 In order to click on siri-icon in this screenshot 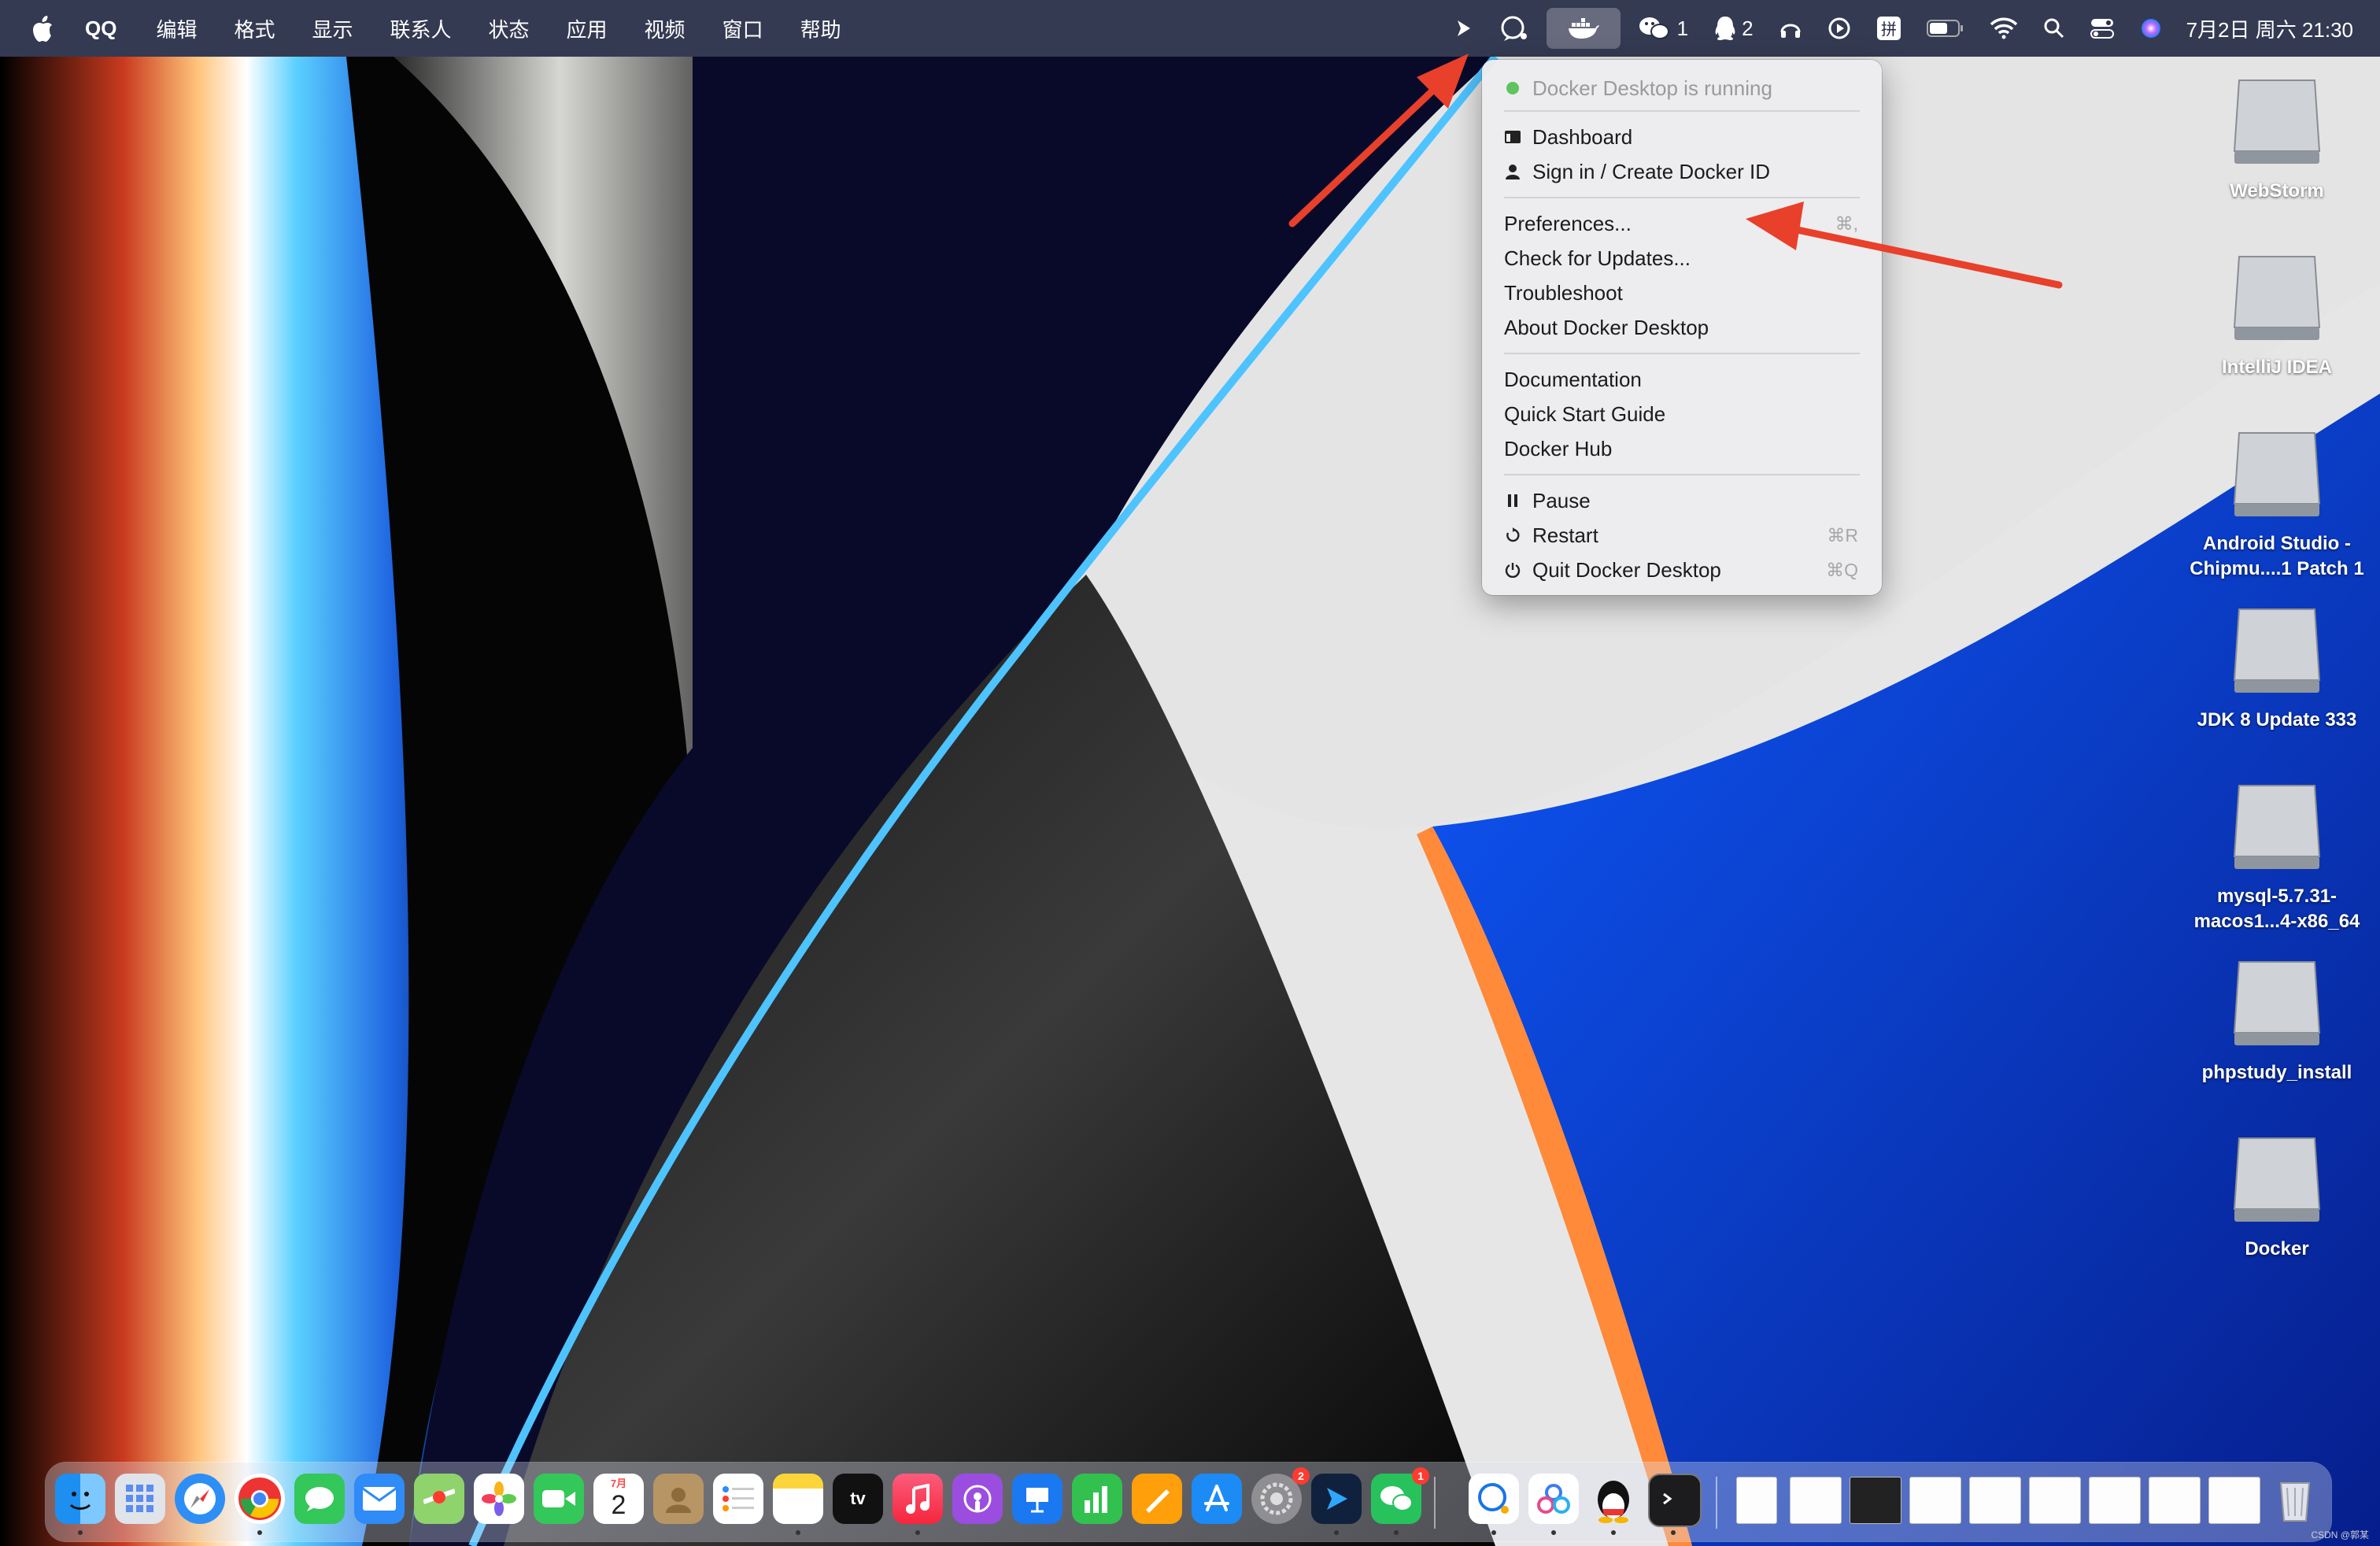, I will do `click(2151, 28)`.